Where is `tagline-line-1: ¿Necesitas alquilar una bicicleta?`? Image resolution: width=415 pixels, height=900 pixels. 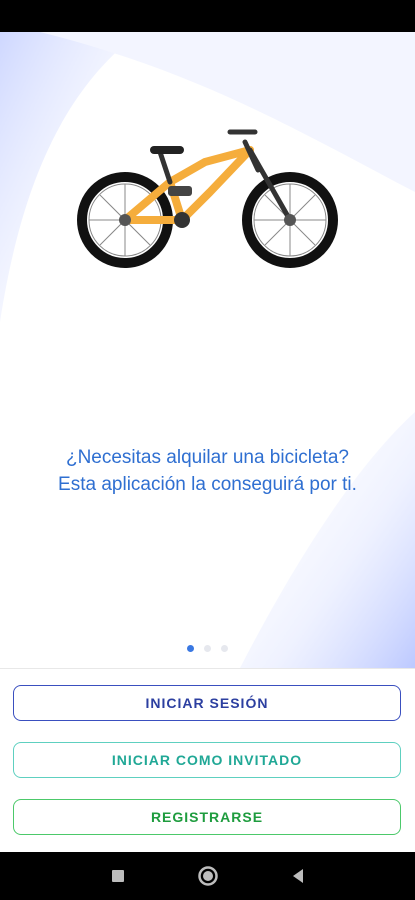
tagline-line-1: ¿Necesitas alquilar una bicicleta? is located at coordinates (207, 457).